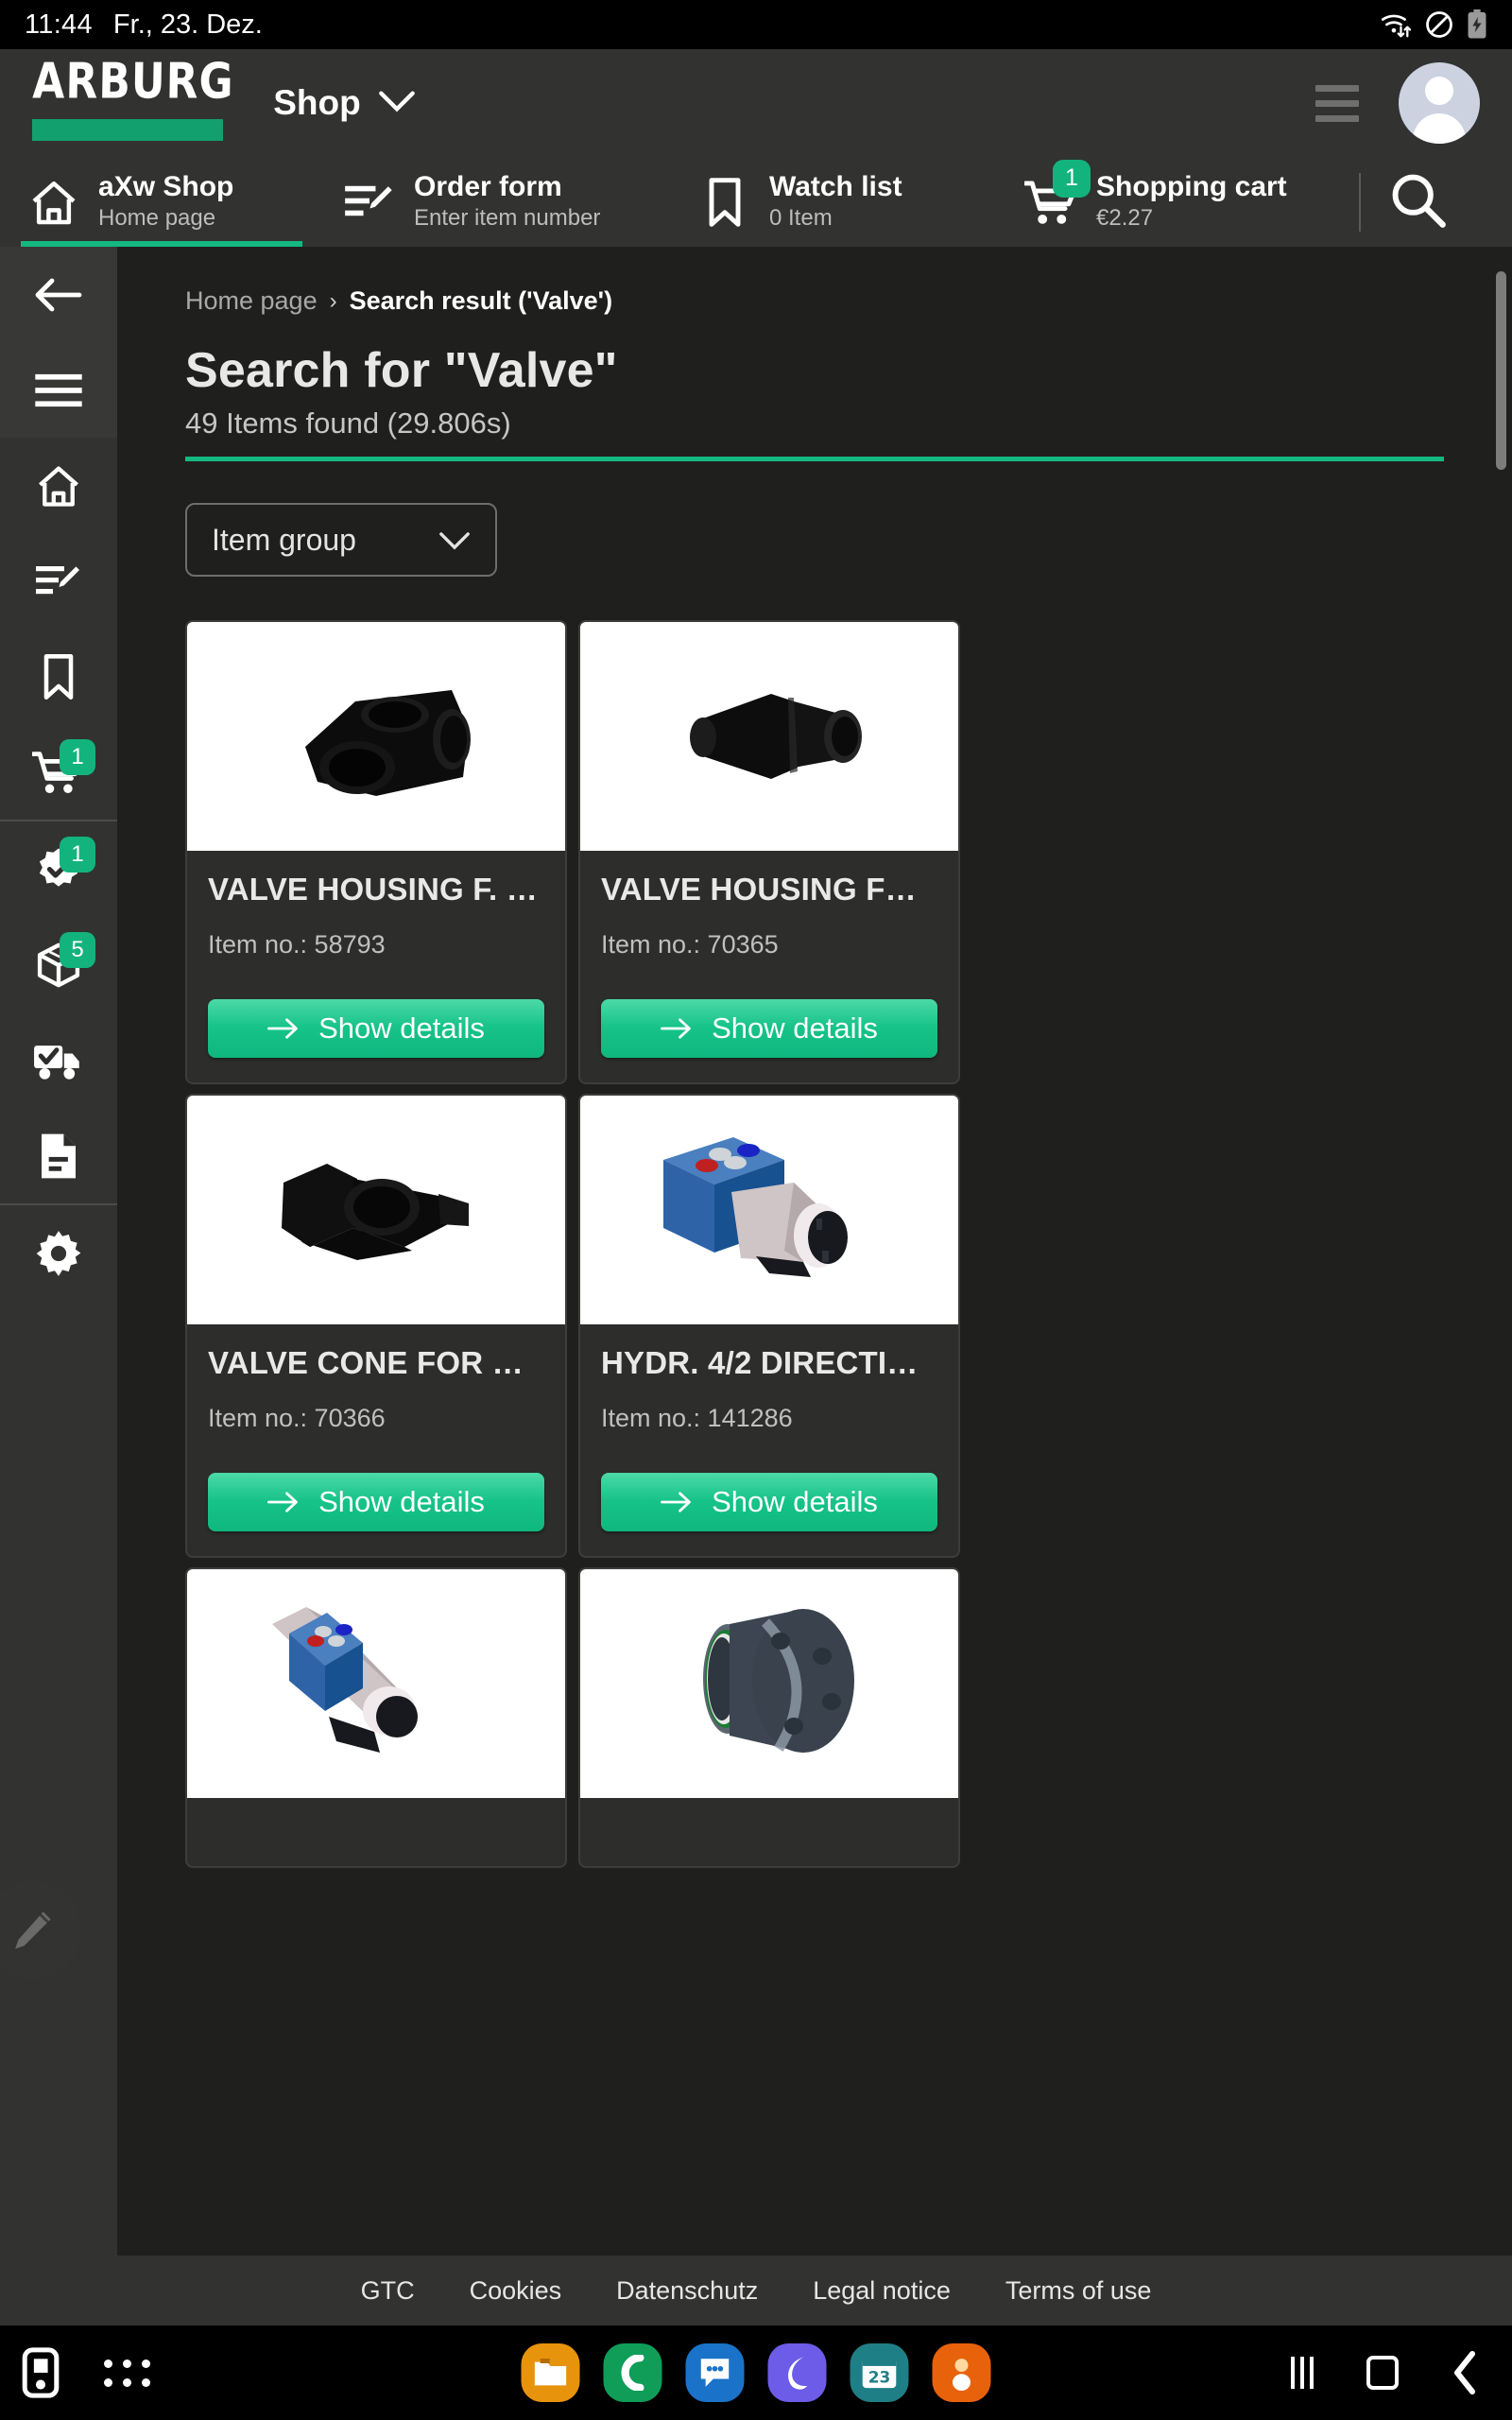 This screenshot has height=2420, width=1512. What do you see at coordinates (961, 2373) in the screenshot?
I see `contacts-app-icon` at bounding box center [961, 2373].